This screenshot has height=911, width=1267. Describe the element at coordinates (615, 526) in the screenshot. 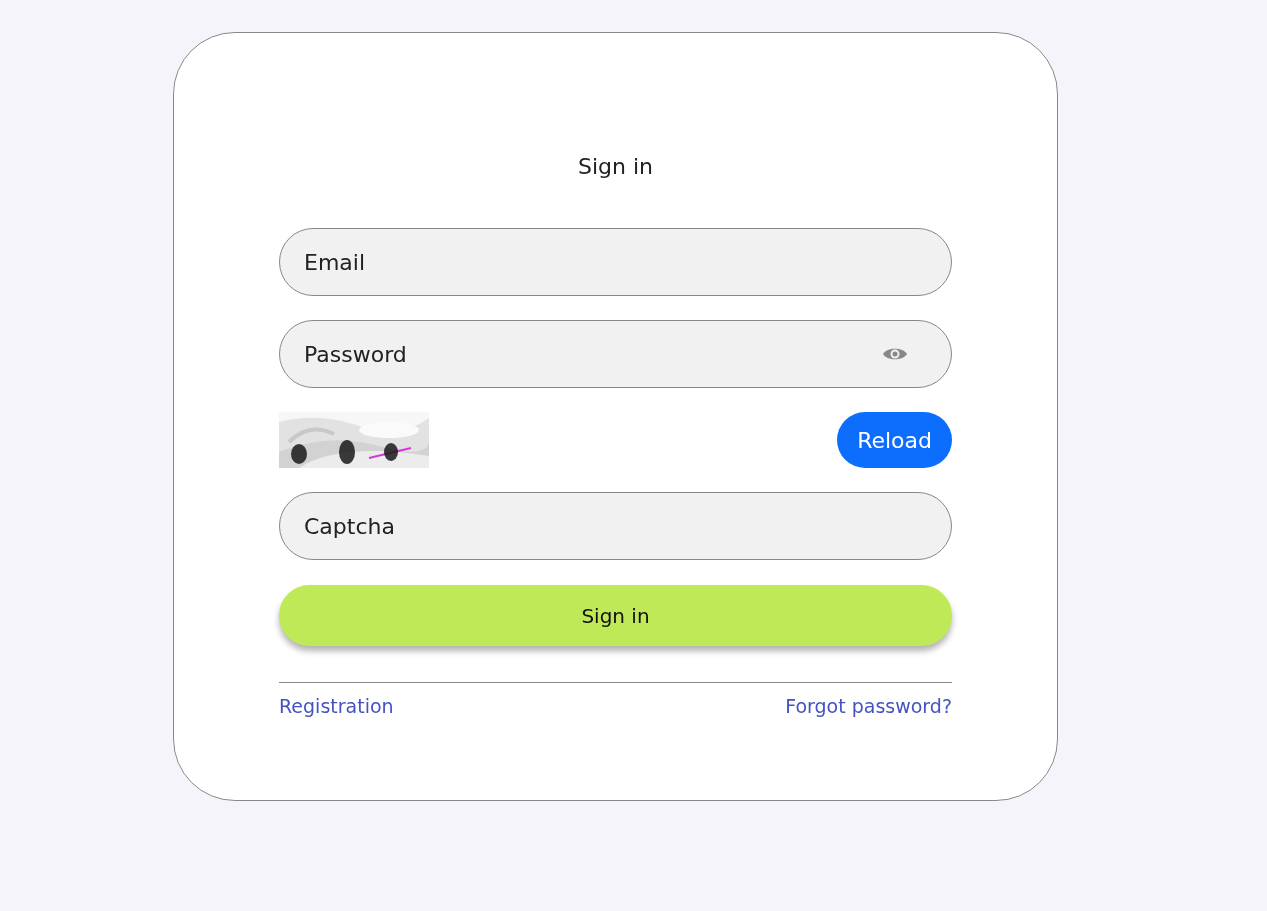

I see `input-field: Captcha` at that location.